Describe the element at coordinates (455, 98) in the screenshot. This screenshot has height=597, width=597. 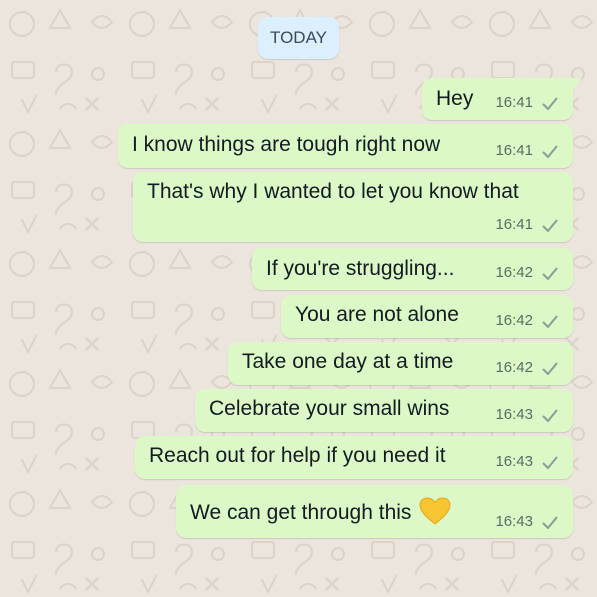
I see `message-text: Hey` at that location.